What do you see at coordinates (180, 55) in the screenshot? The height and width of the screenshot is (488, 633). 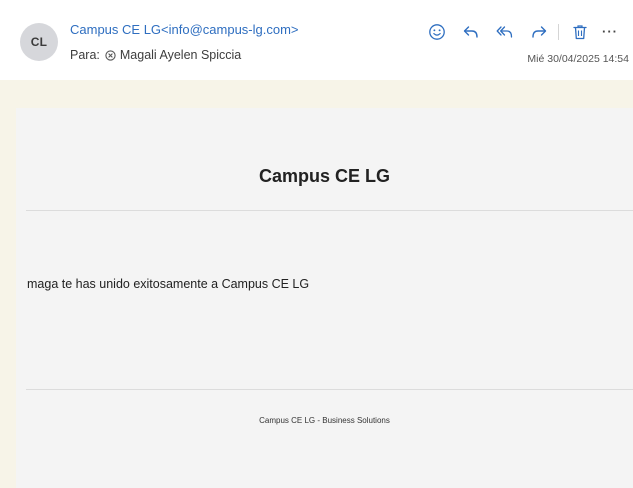 I see `recipient-name: Magali Ayelen Spiccia` at bounding box center [180, 55].